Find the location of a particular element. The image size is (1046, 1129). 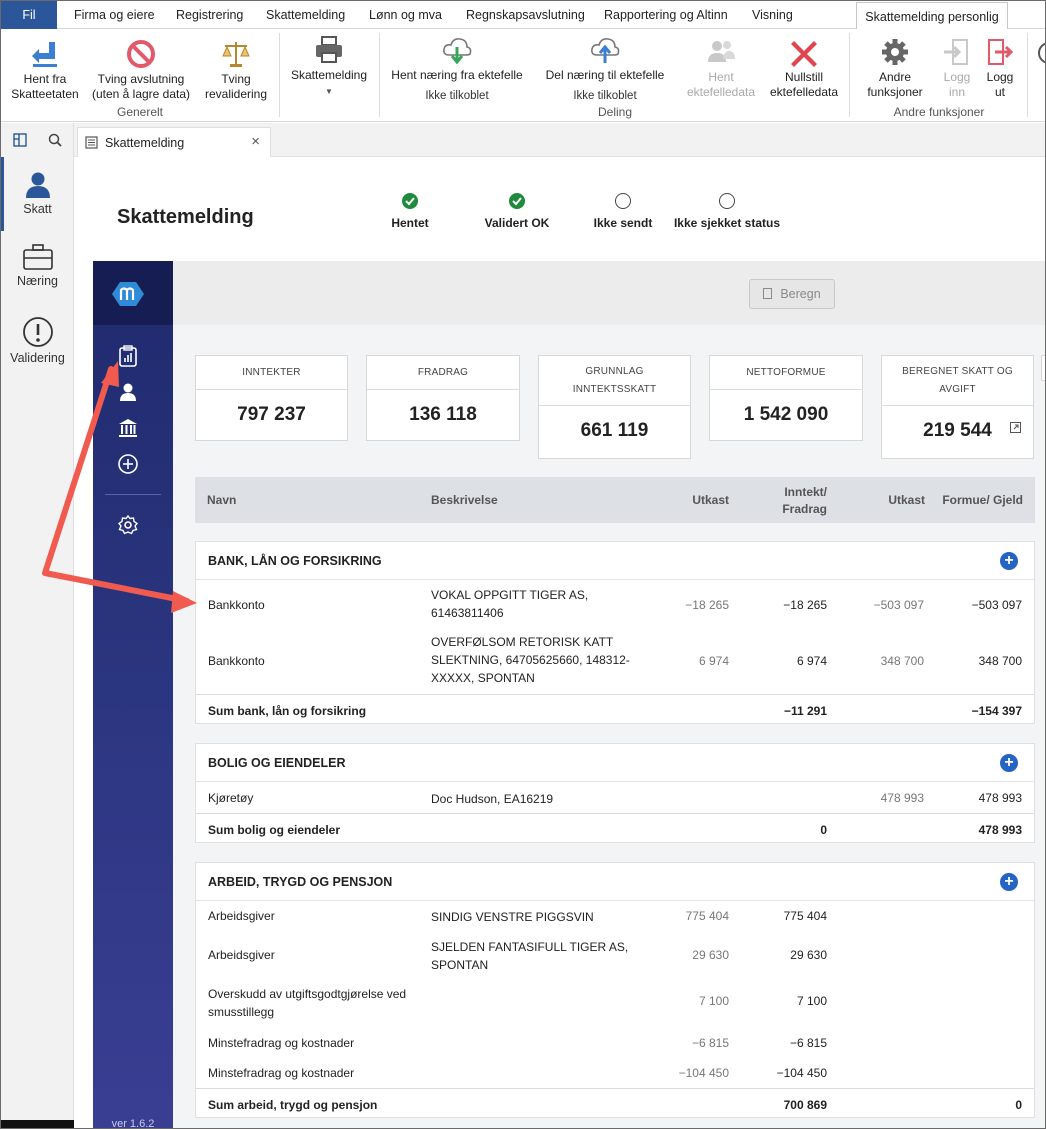

settings-icon is located at coordinates (128, 525).